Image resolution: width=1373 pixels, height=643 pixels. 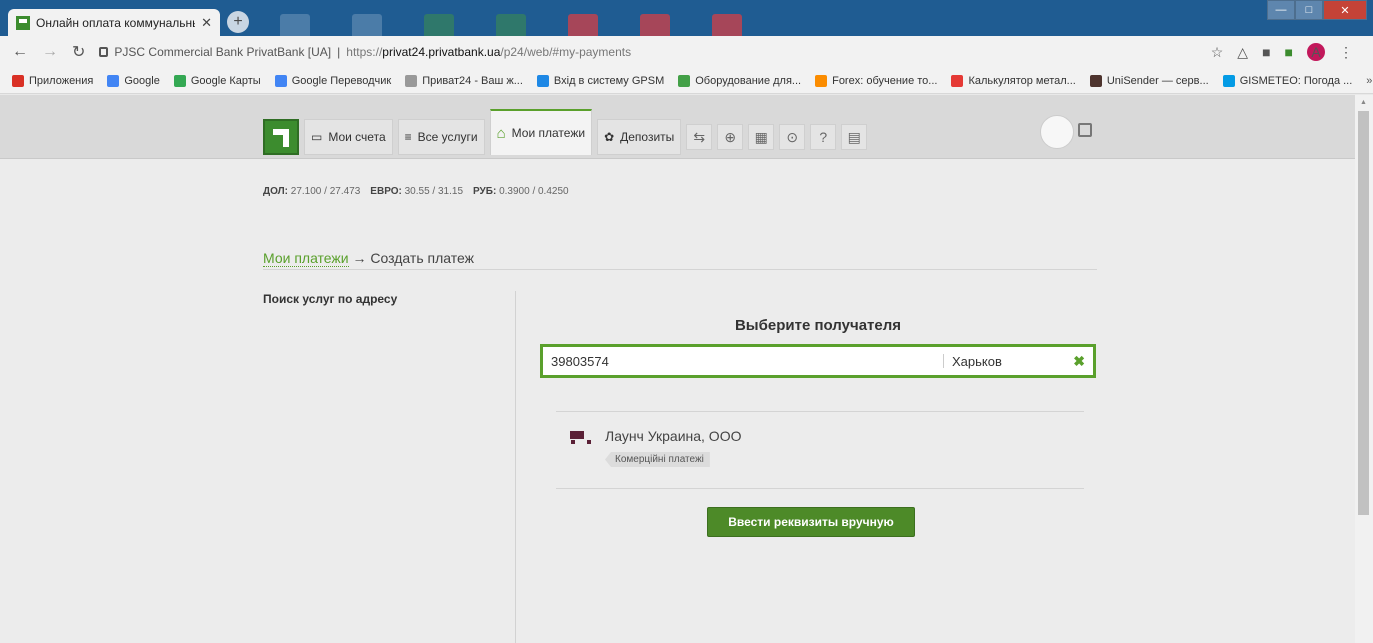 I want to click on bonus-icon: ⊙, so click(x=792, y=137).